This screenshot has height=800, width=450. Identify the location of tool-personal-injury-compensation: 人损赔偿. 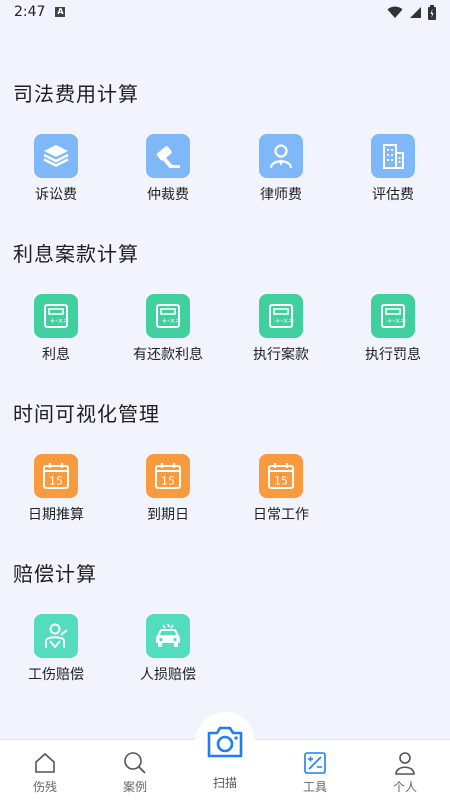
(168, 654).